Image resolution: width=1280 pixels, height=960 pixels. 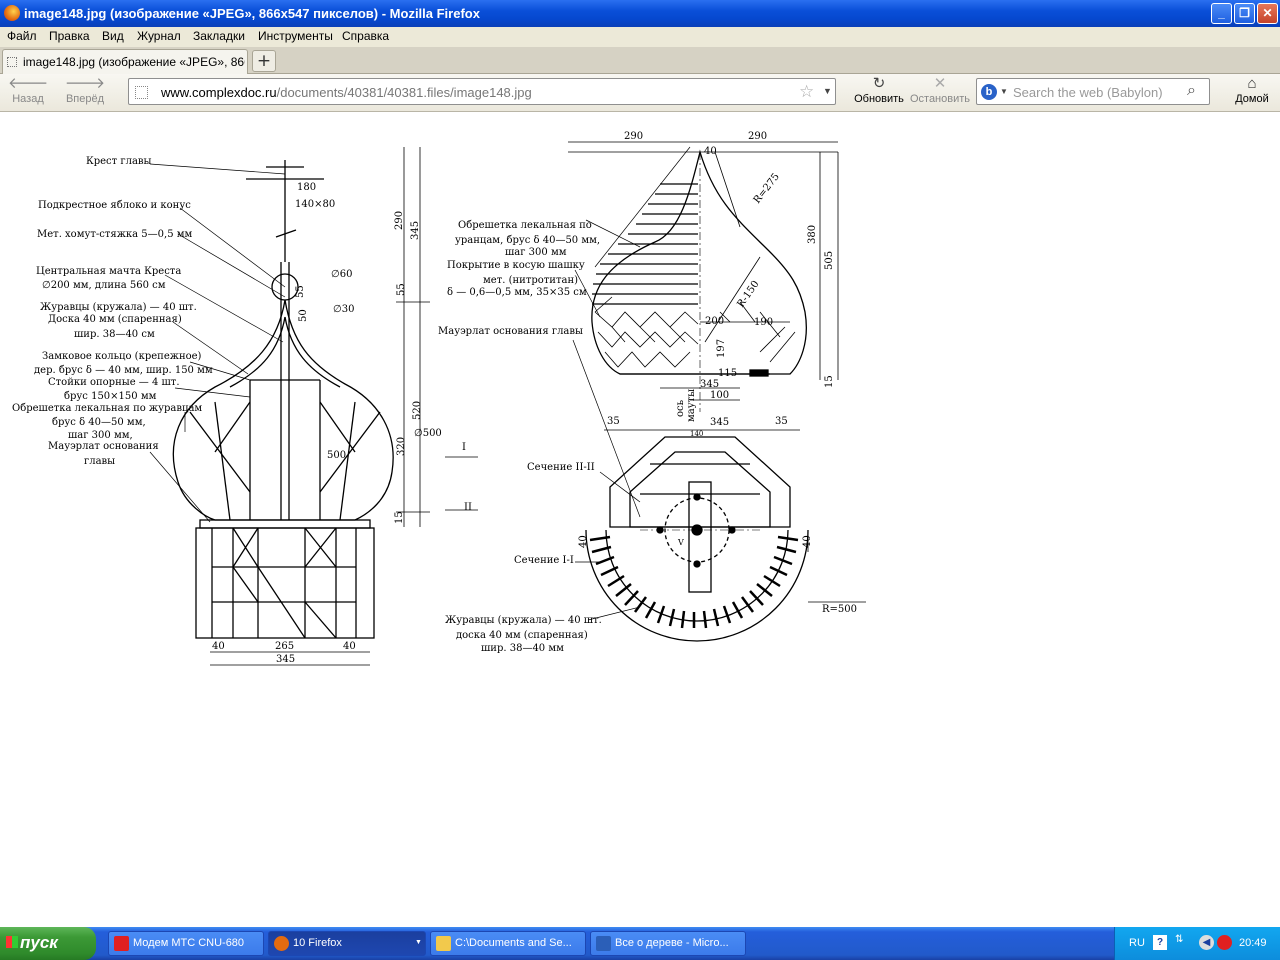 What do you see at coordinates (583, 541) in the screenshot?
I see `dim-r-40c: 40` at bounding box center [583, 541].